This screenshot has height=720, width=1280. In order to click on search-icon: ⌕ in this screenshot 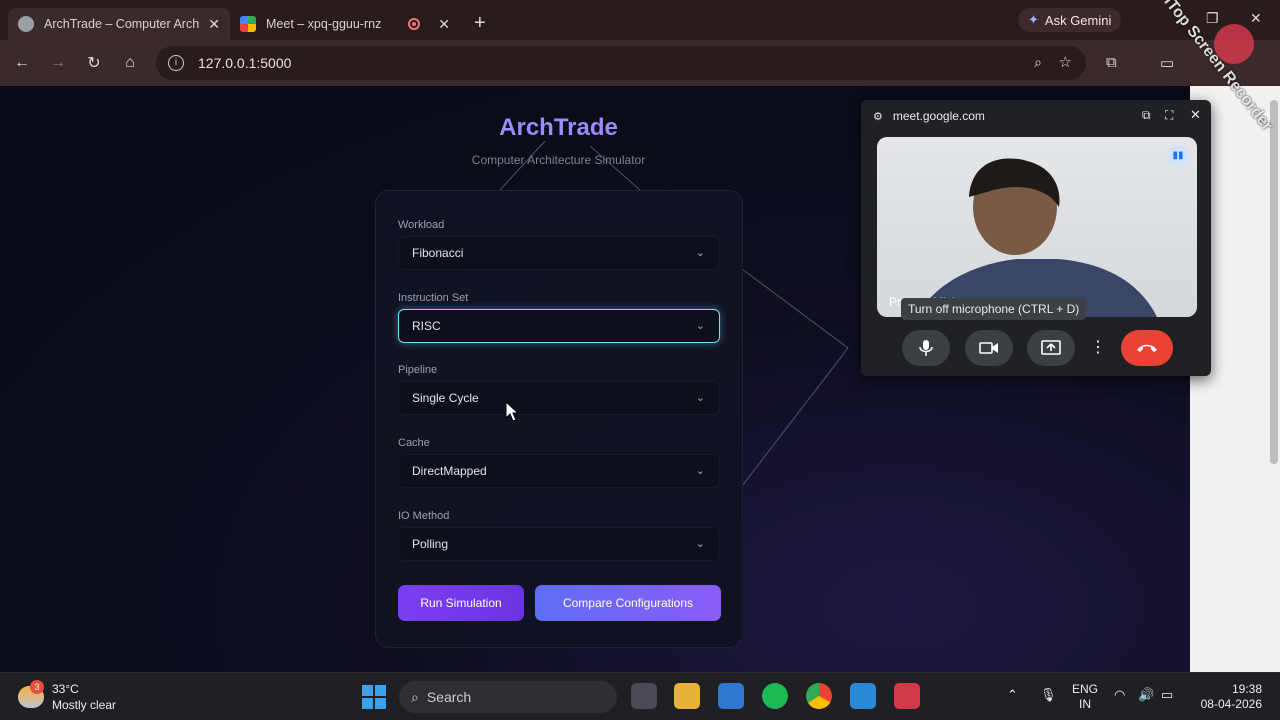, I will do `click(415, 696)`.